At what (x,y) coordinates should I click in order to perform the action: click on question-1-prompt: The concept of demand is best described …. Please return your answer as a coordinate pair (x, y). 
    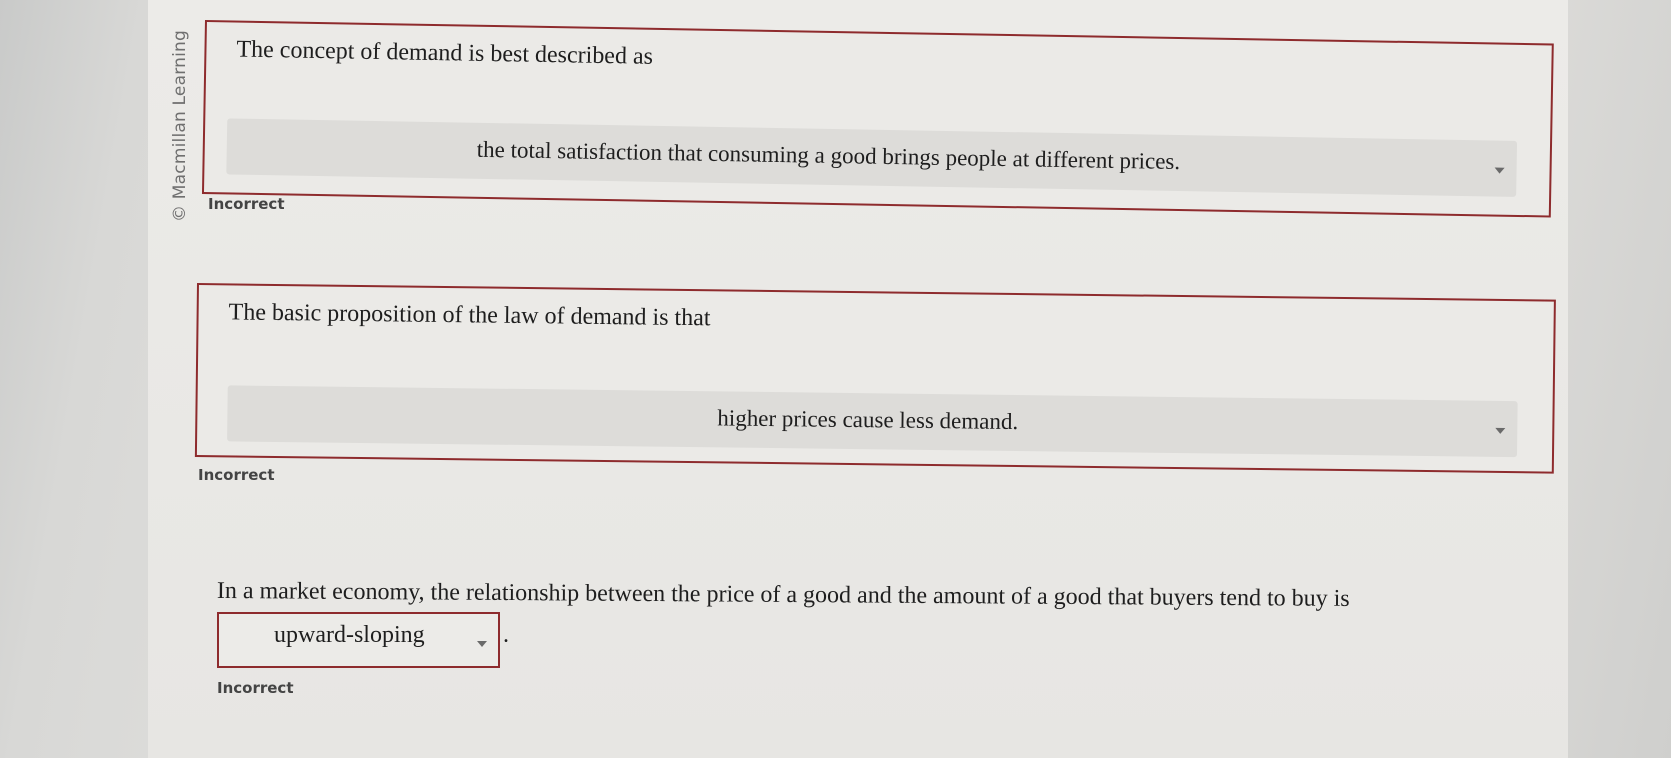
    Looking at the image, I should click on (445, 53).